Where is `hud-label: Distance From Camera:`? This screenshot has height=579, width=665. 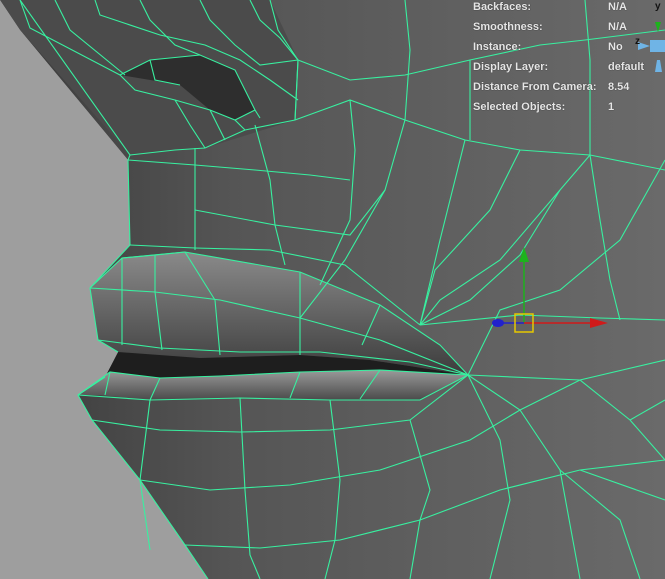
hud-label: Distance From Camera: is located at coordinates (535, 87).